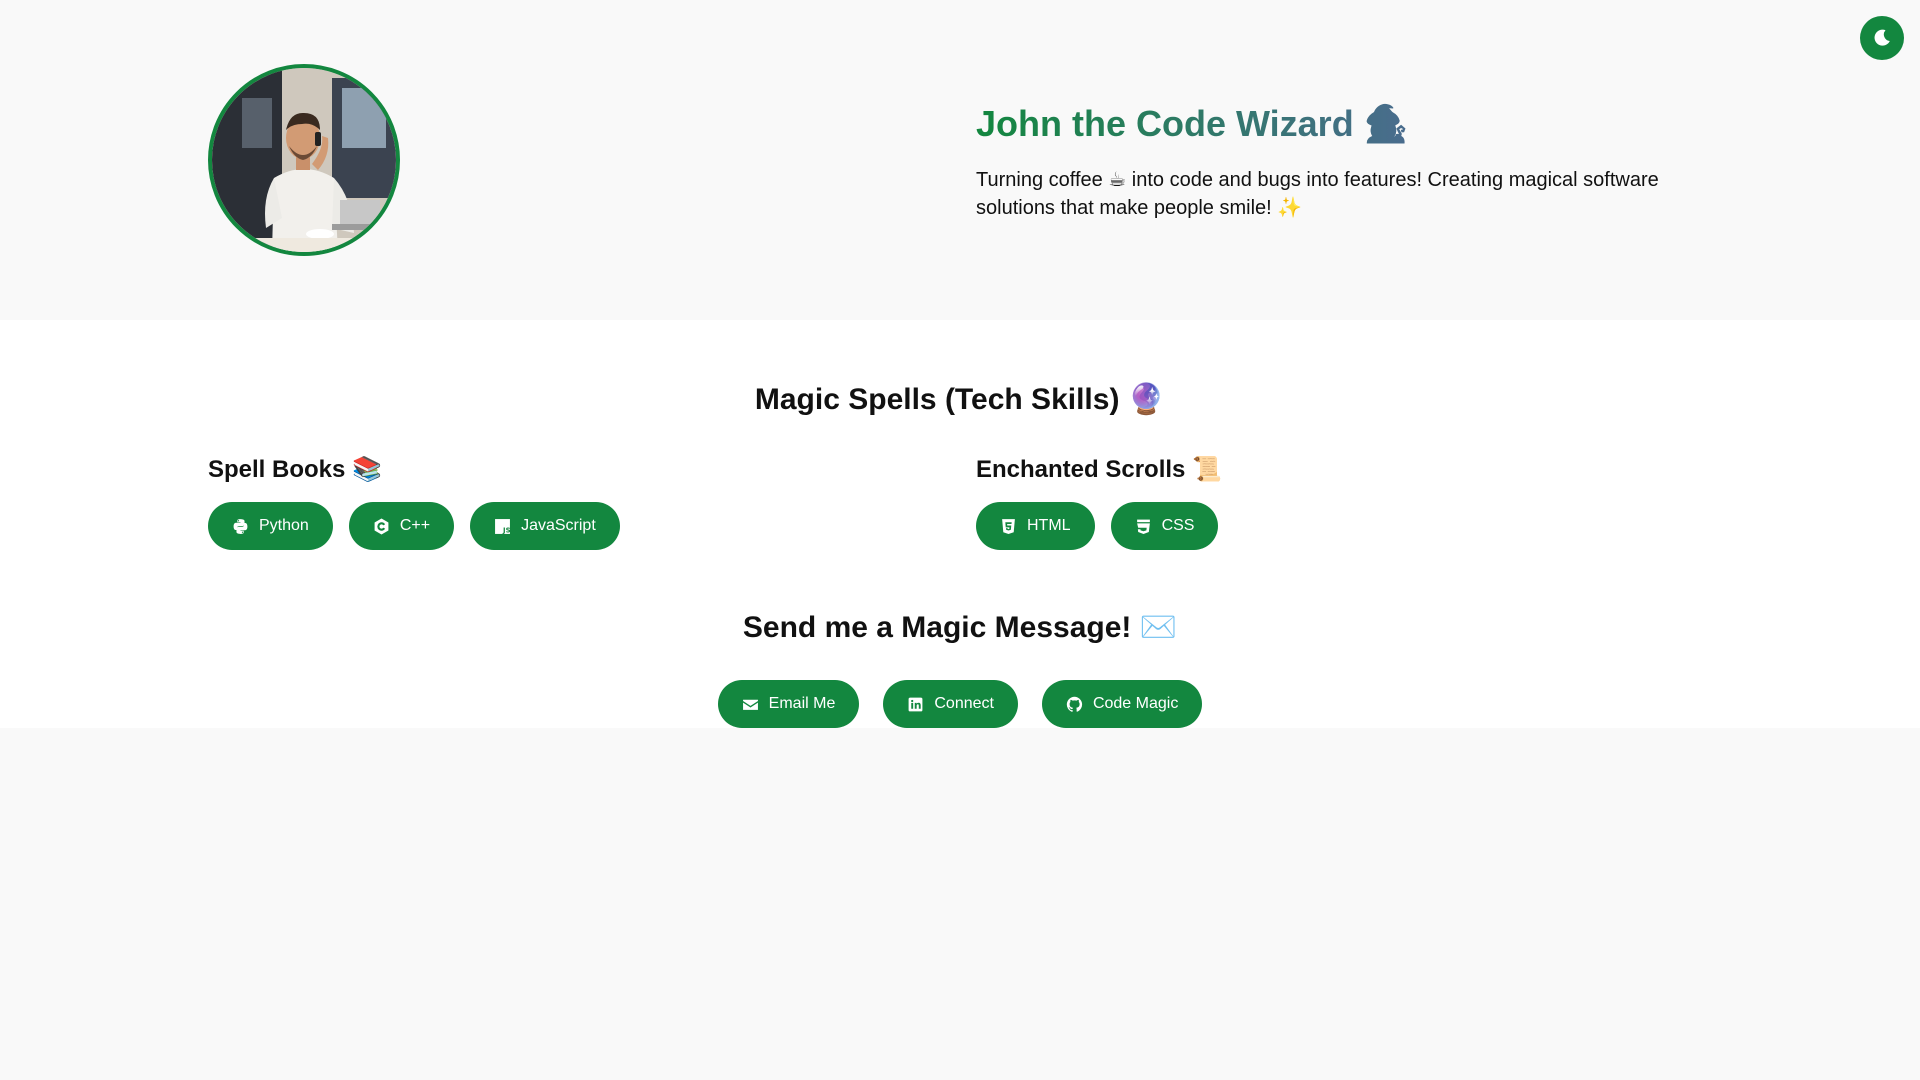 Image resolution: width=1920 pixels, height=1080 pixels. I want to click on enchanted-scrolls-heading: Enchanted Scrolls 📜, so click(1099, 469).